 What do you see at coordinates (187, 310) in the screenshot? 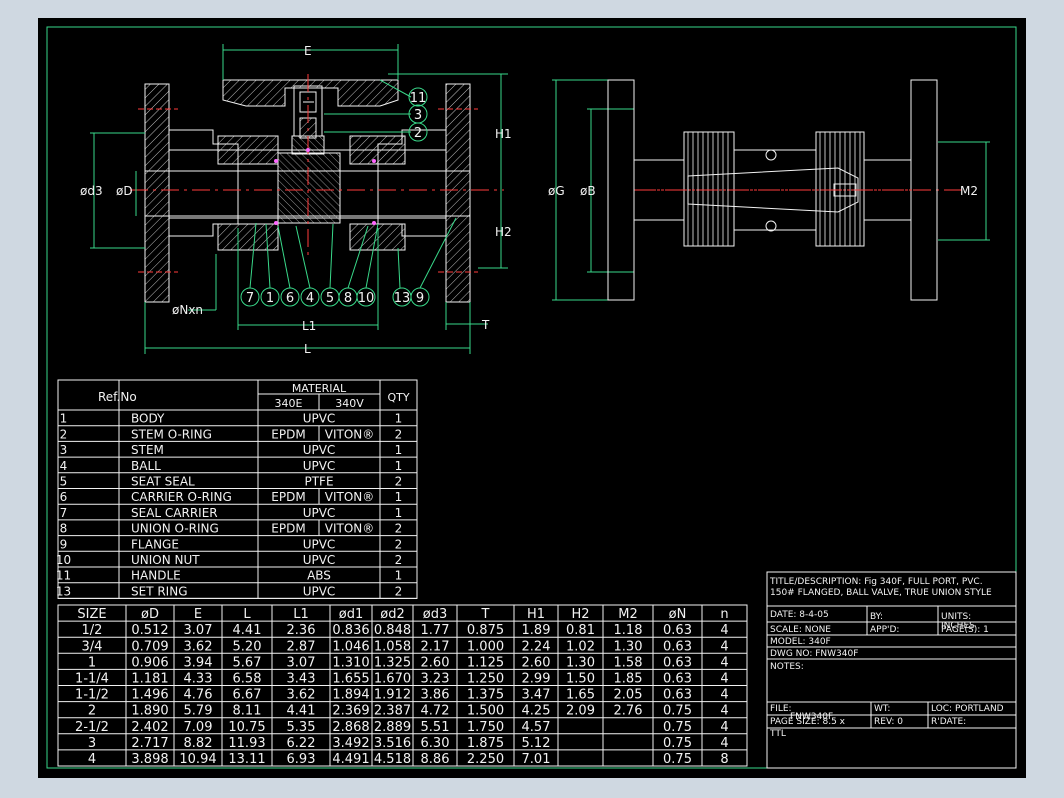
I see `dim-label-N: øNxn` at bounding box center [187, 310].